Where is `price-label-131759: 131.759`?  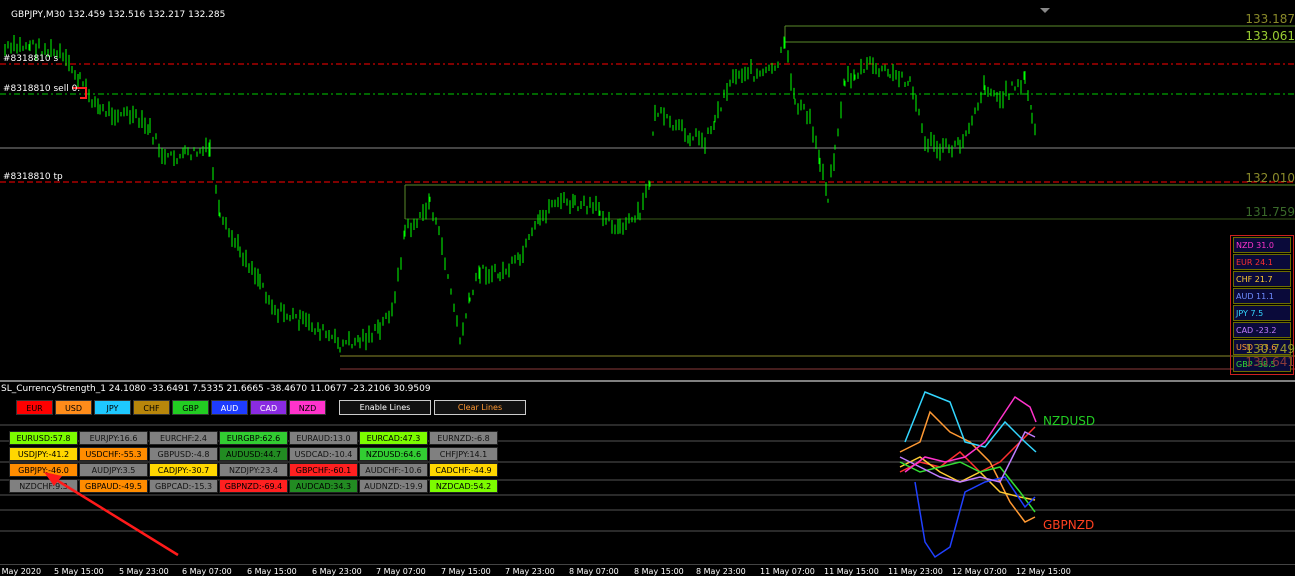
price-label-131759: 131.759 is located at coordinates (1270, 212).